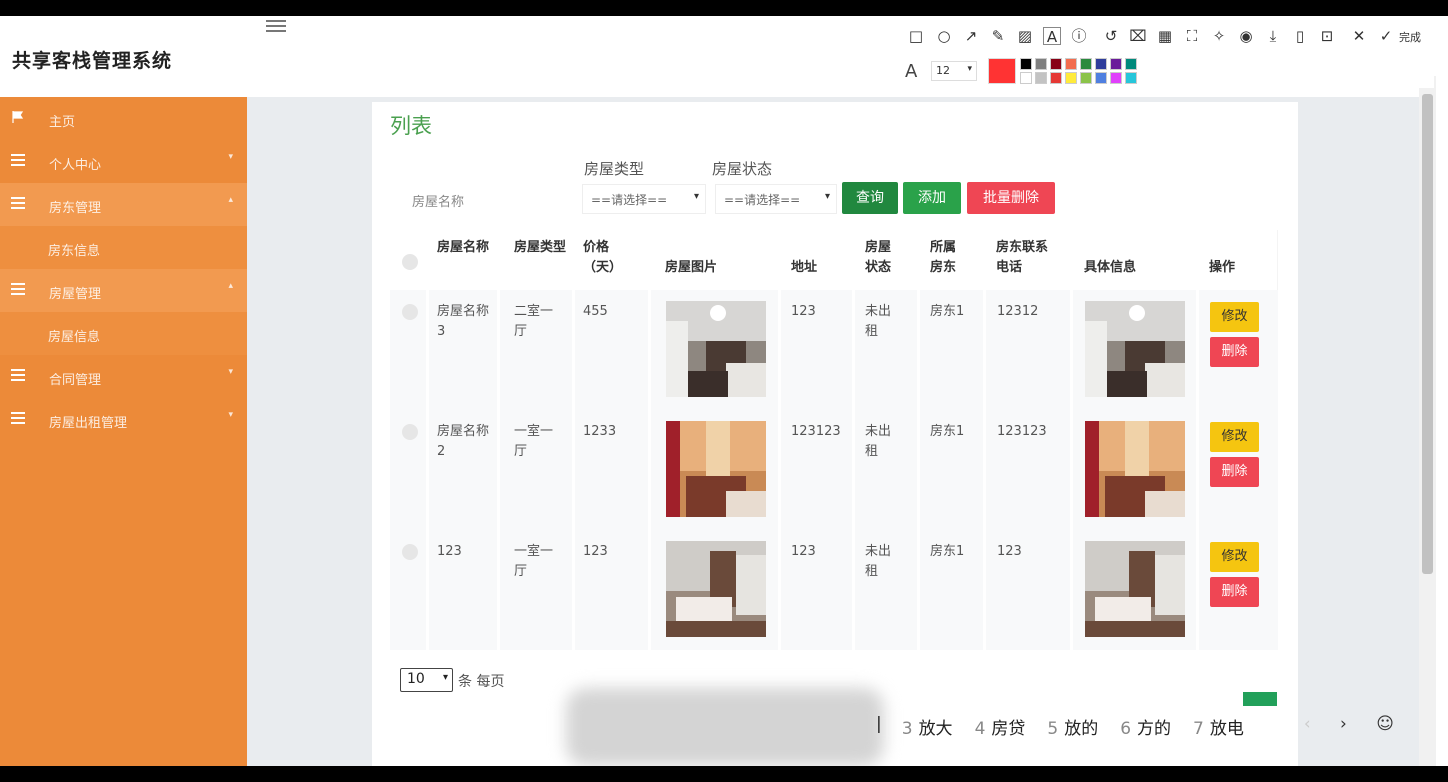 The image size is (1448, 782). I want to click on sidebar-subitem-landlord-info: 房东信息, so click(123, 247).